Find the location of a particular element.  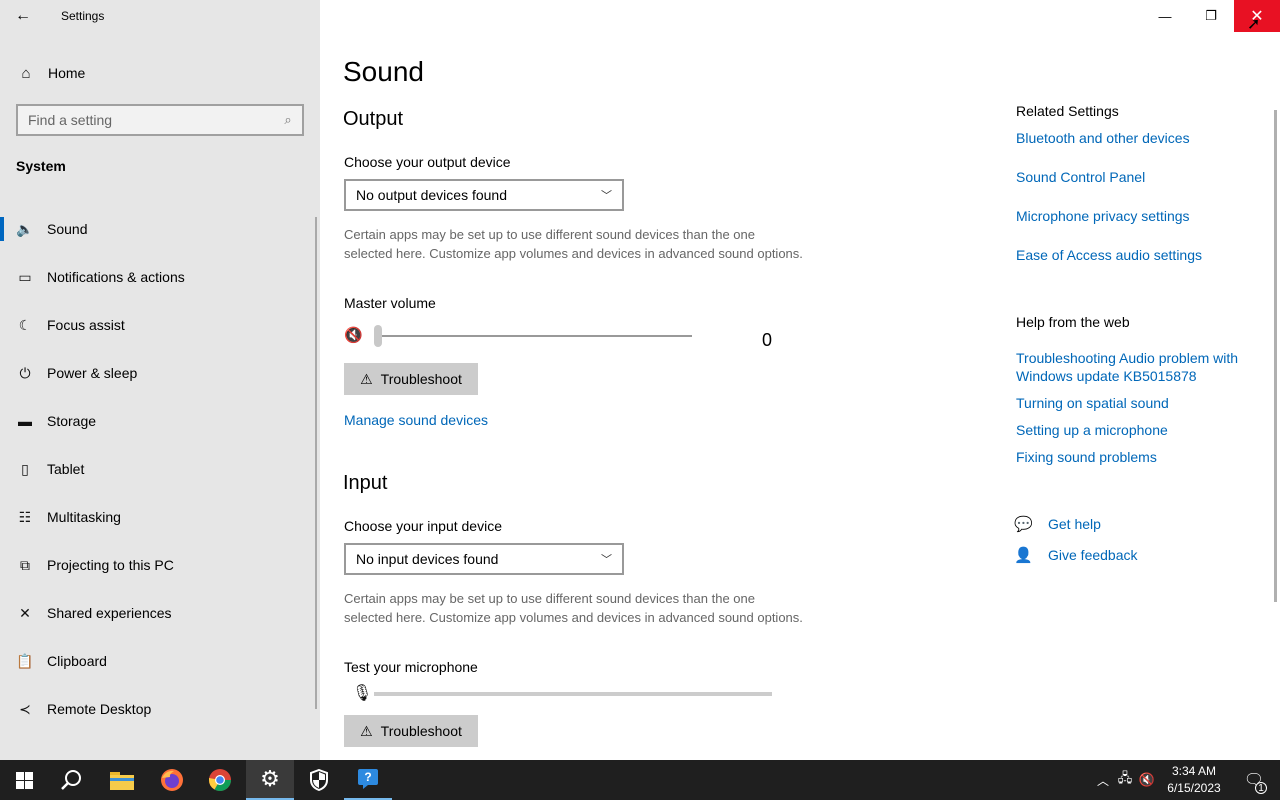

sidebar-item-tablet: ▯ Tablet is located at coordinates (158, 469).